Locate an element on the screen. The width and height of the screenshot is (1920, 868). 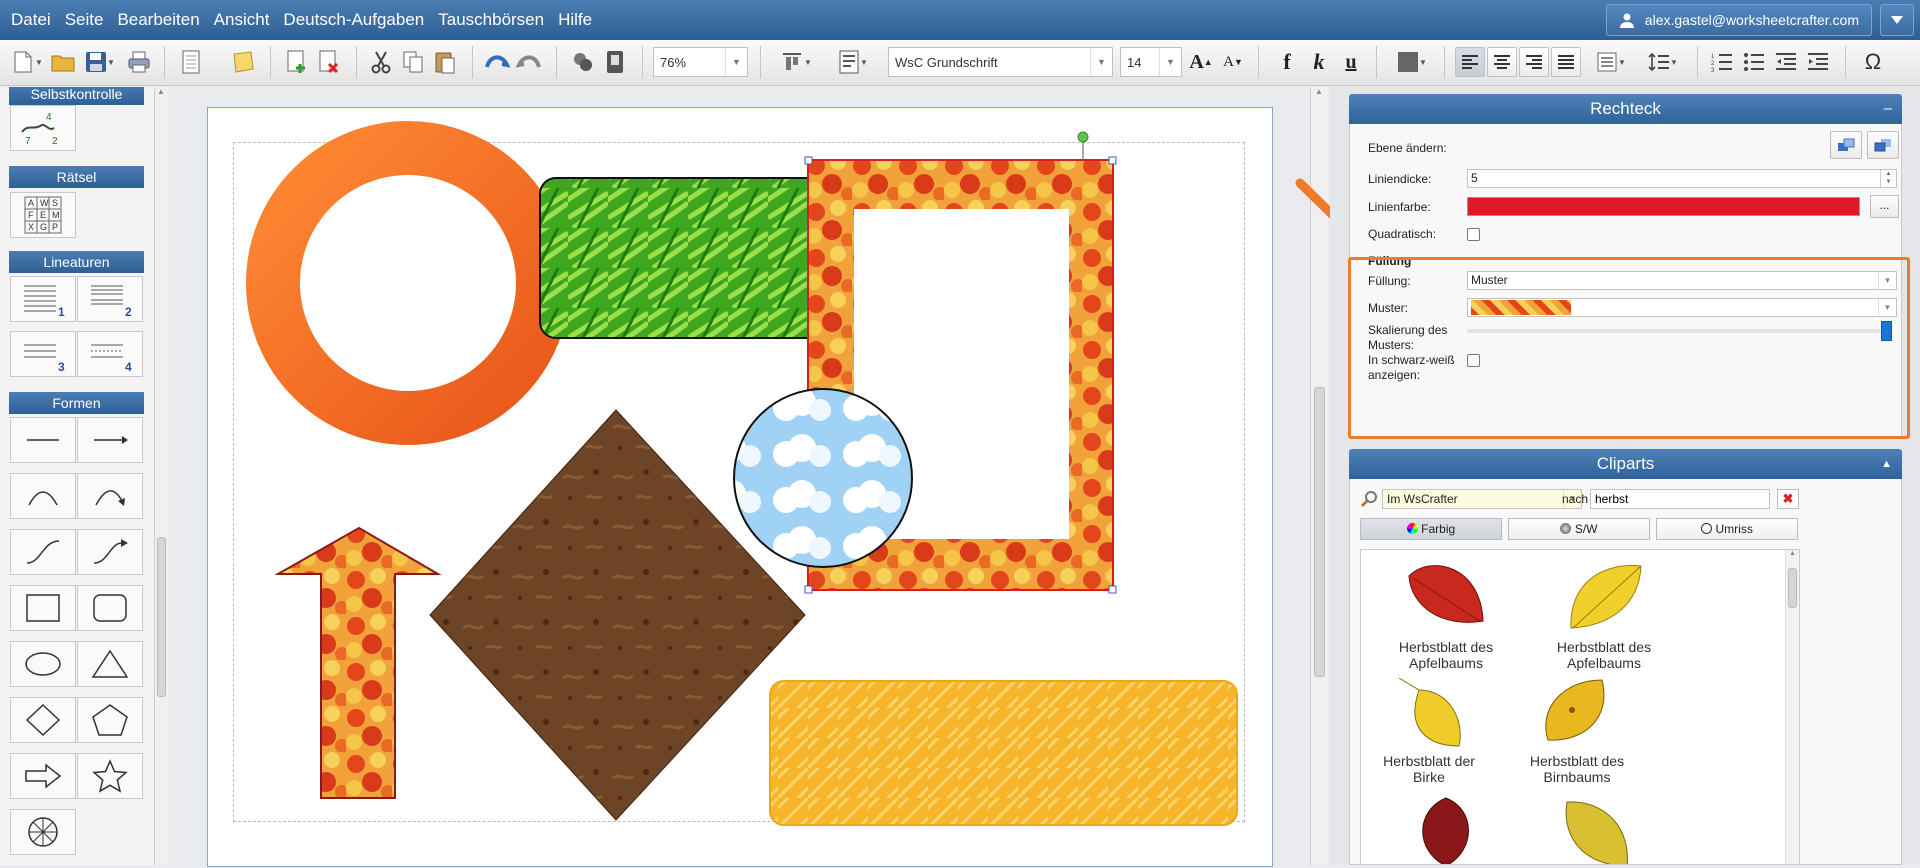
tab-sw: S/W is located at coordinates (1579, 529).